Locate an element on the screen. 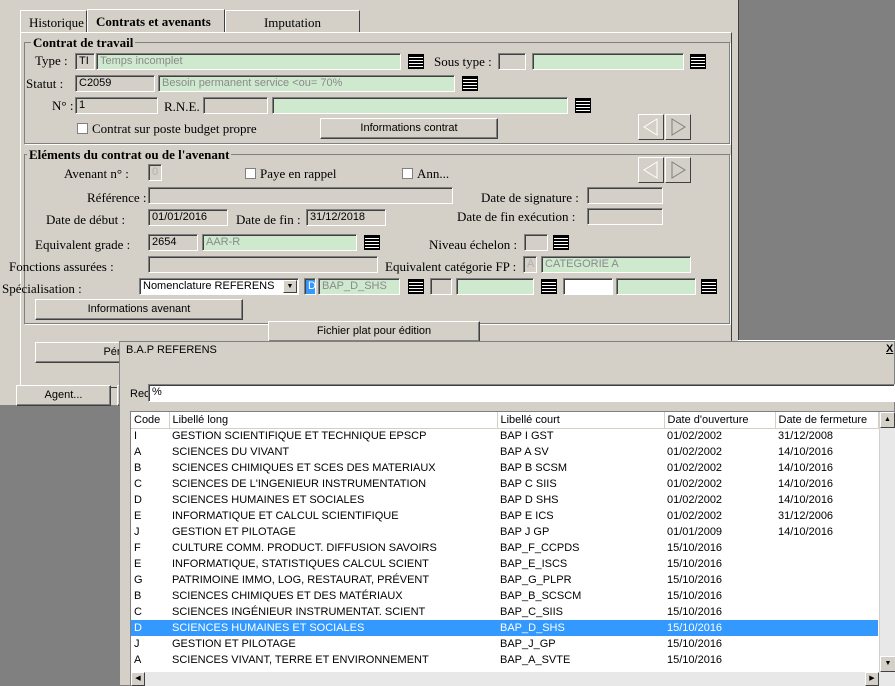 This screenshot has width=895, height=686. right-panel is located at coordinates (816, 170).